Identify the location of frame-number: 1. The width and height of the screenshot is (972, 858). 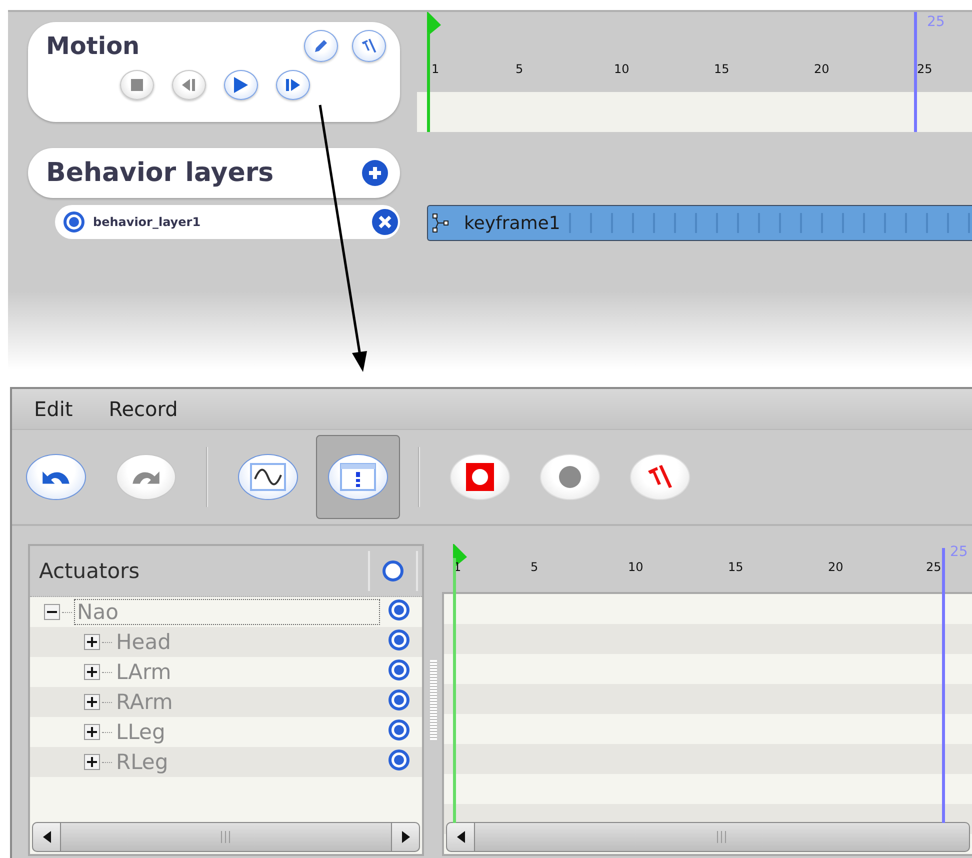
(435, 69).